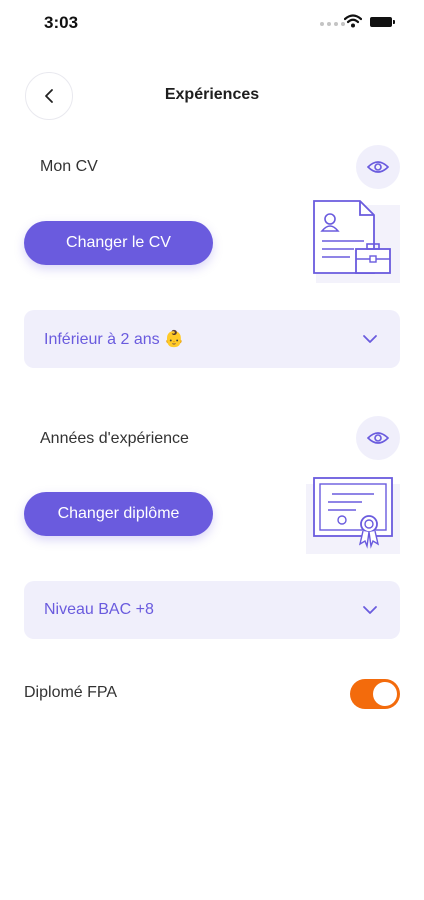 Image resolution: width=424 pixels, height=900 pixels. Describe the element at coordinates (354, 240) in the screenshot. I see `cv-document-icon` at that location.